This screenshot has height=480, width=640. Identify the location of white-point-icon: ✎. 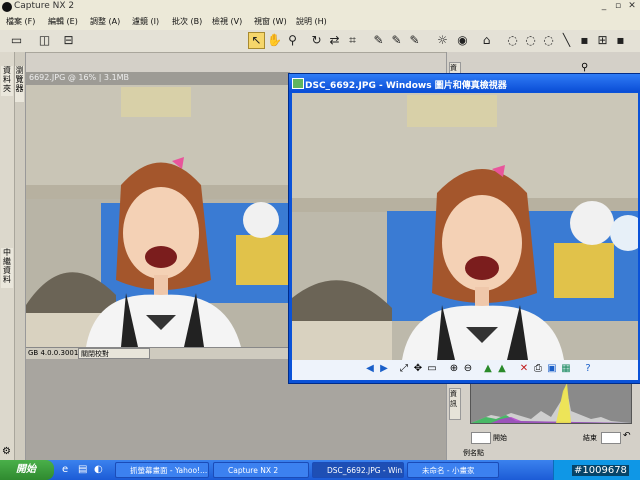
(414, 40).